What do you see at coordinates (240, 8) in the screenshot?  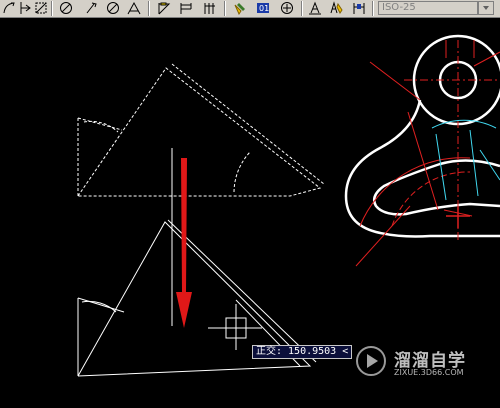 I see `center-mark-icon` at bounding box center [240, 8].